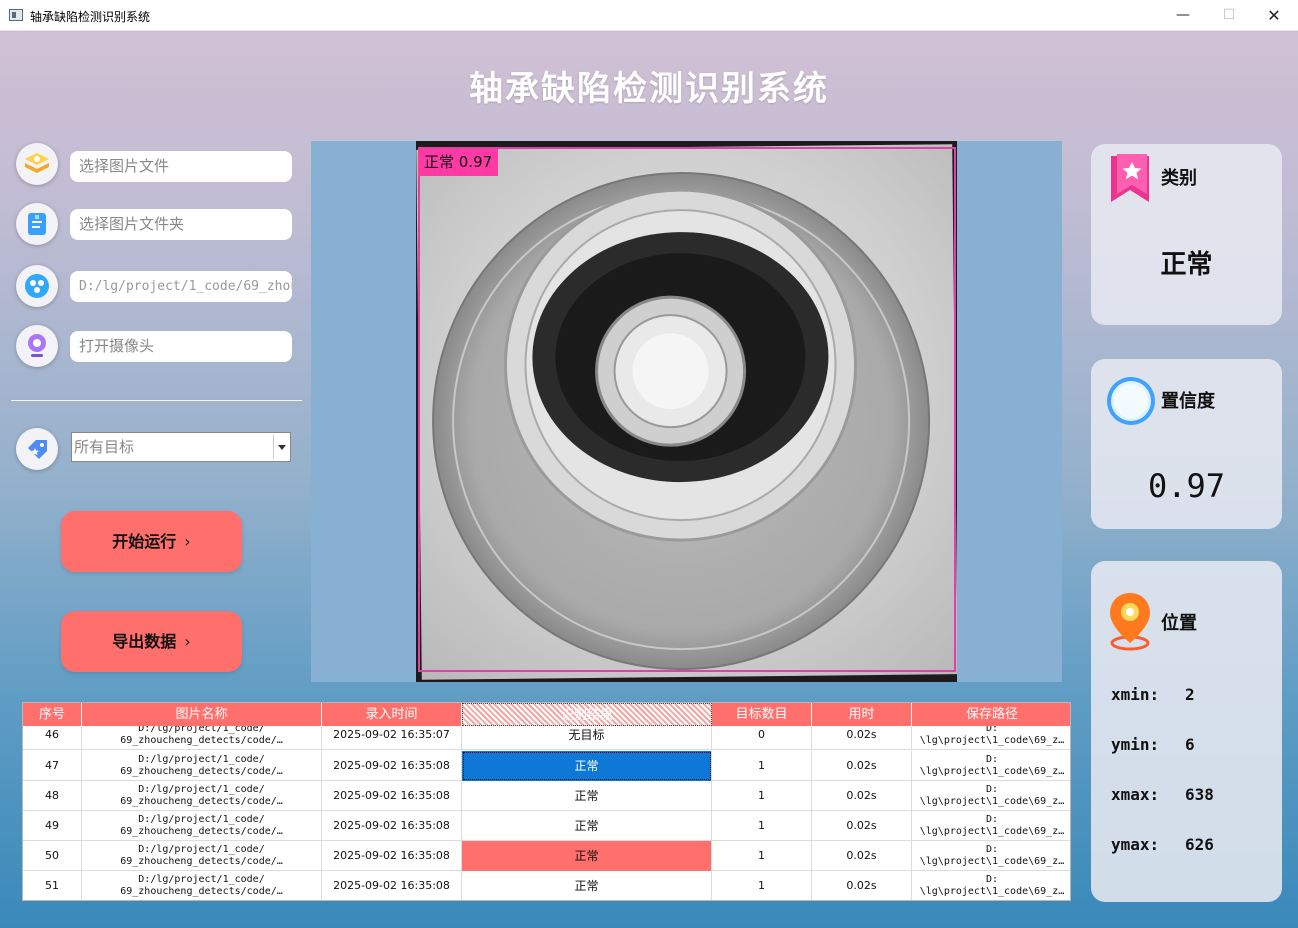 The width and height of the screenshot is (1298, 928). What do you see at coordinates (52, 738) in the screenshot?
I see `cell-id: 46` at bounding box center [52, 738].